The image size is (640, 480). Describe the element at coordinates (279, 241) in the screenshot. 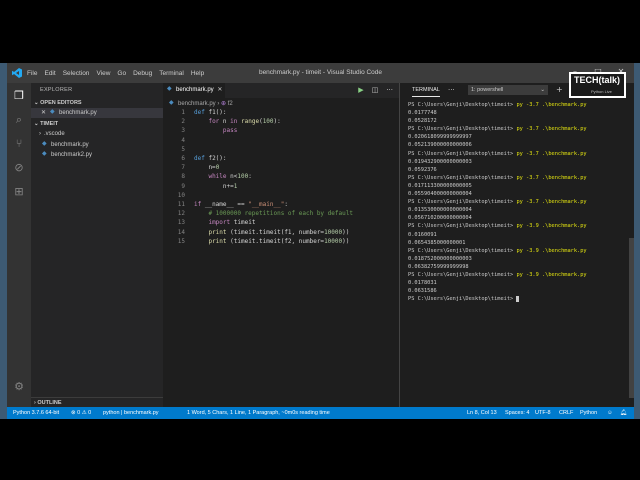

I see `code-line: print (timeit.timeit(f2, number=10000))` at that location.